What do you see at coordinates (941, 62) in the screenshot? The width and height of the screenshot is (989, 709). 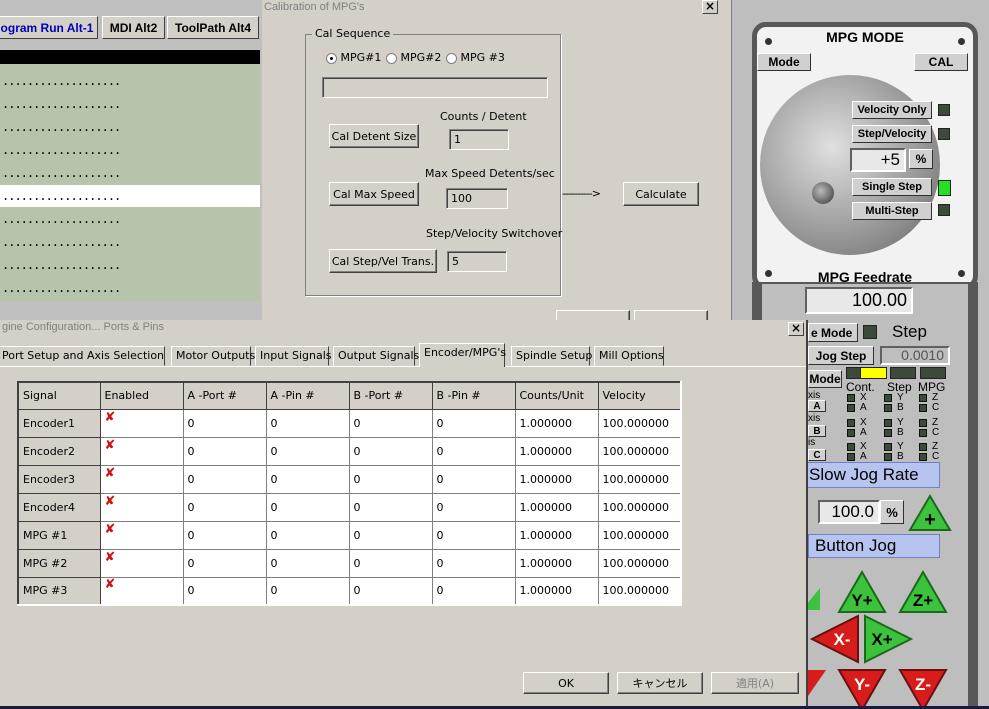 I see `cal-button: CAL` at bounding box center [941, 62].